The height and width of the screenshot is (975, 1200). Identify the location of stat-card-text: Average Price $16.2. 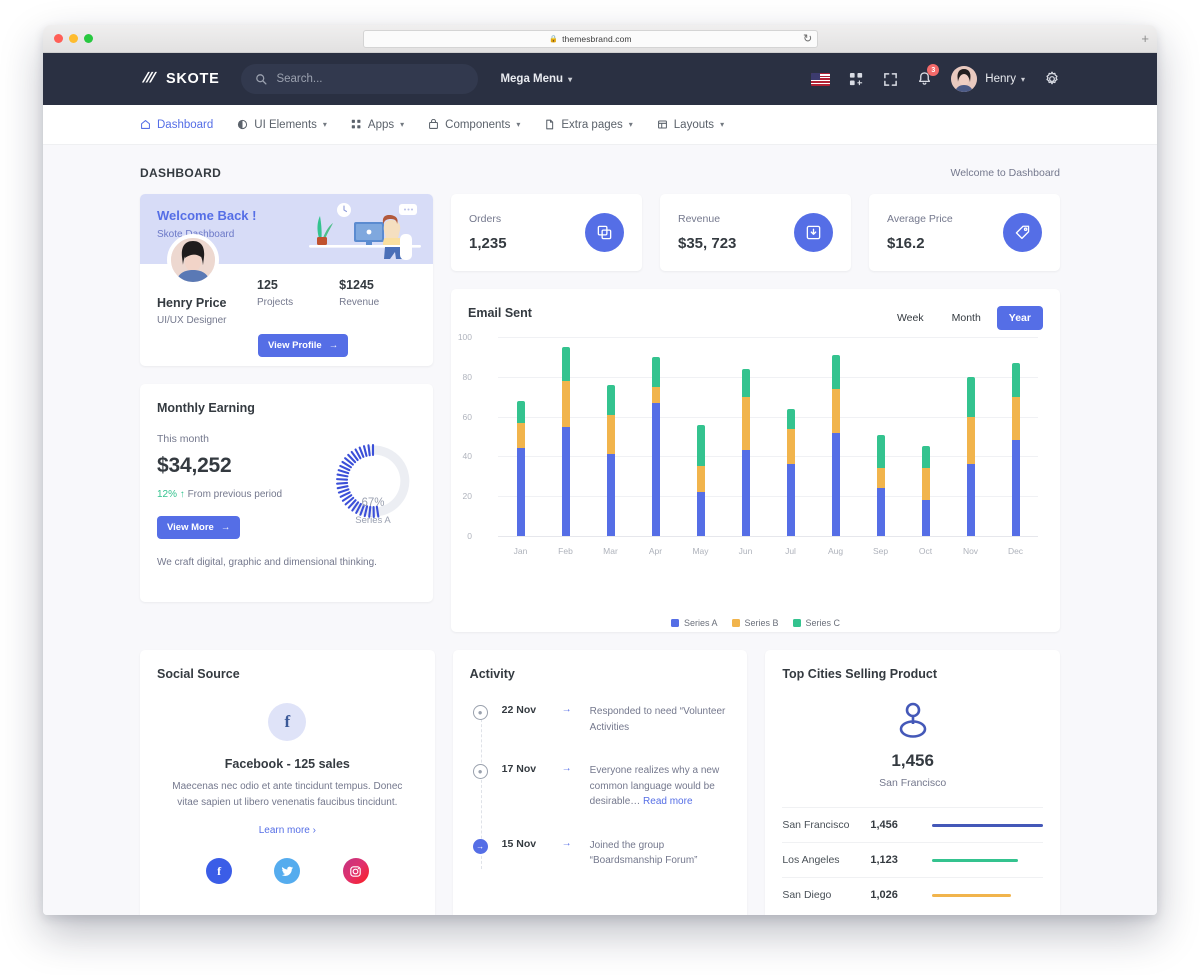
(920, 232).